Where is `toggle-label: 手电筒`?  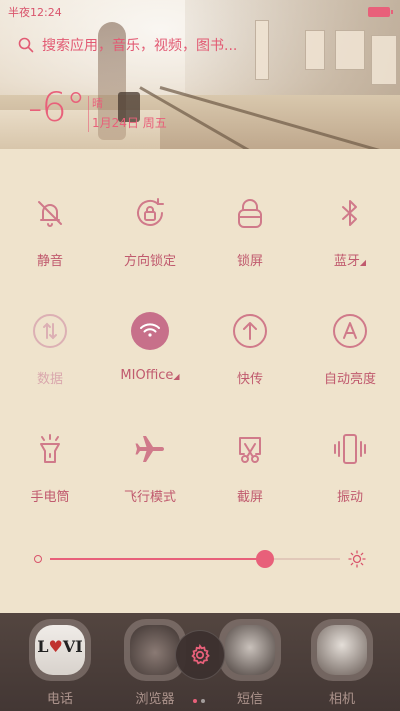 toggle-label: 手电筒 is located at coordinates (50, 497).